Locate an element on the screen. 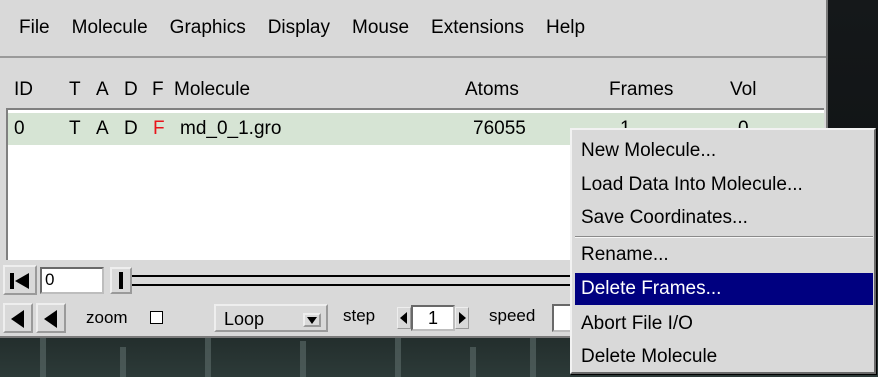 This screenshot has width=878, height=377. frame-number-input: 0 is located at coordinates (72, 280).